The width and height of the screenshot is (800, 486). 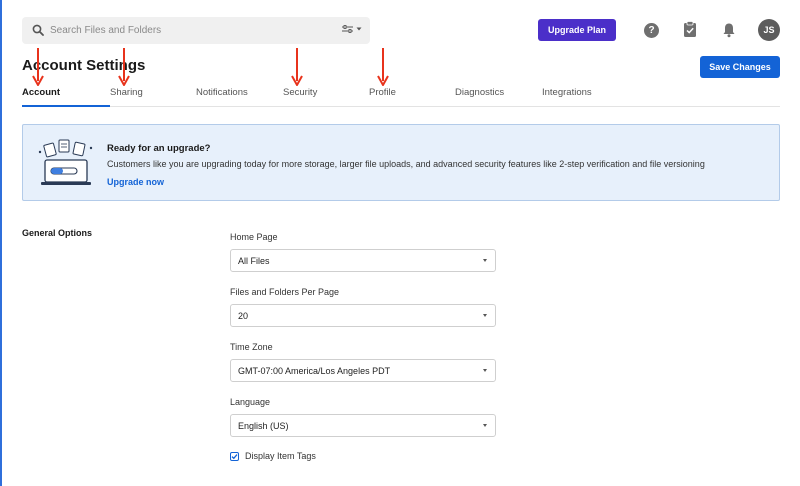 What do you see at coordinates (285, 292) in the screenshot?
I see `per-page-label: Files and Folders Per Page` at bounding box center [285, 292].